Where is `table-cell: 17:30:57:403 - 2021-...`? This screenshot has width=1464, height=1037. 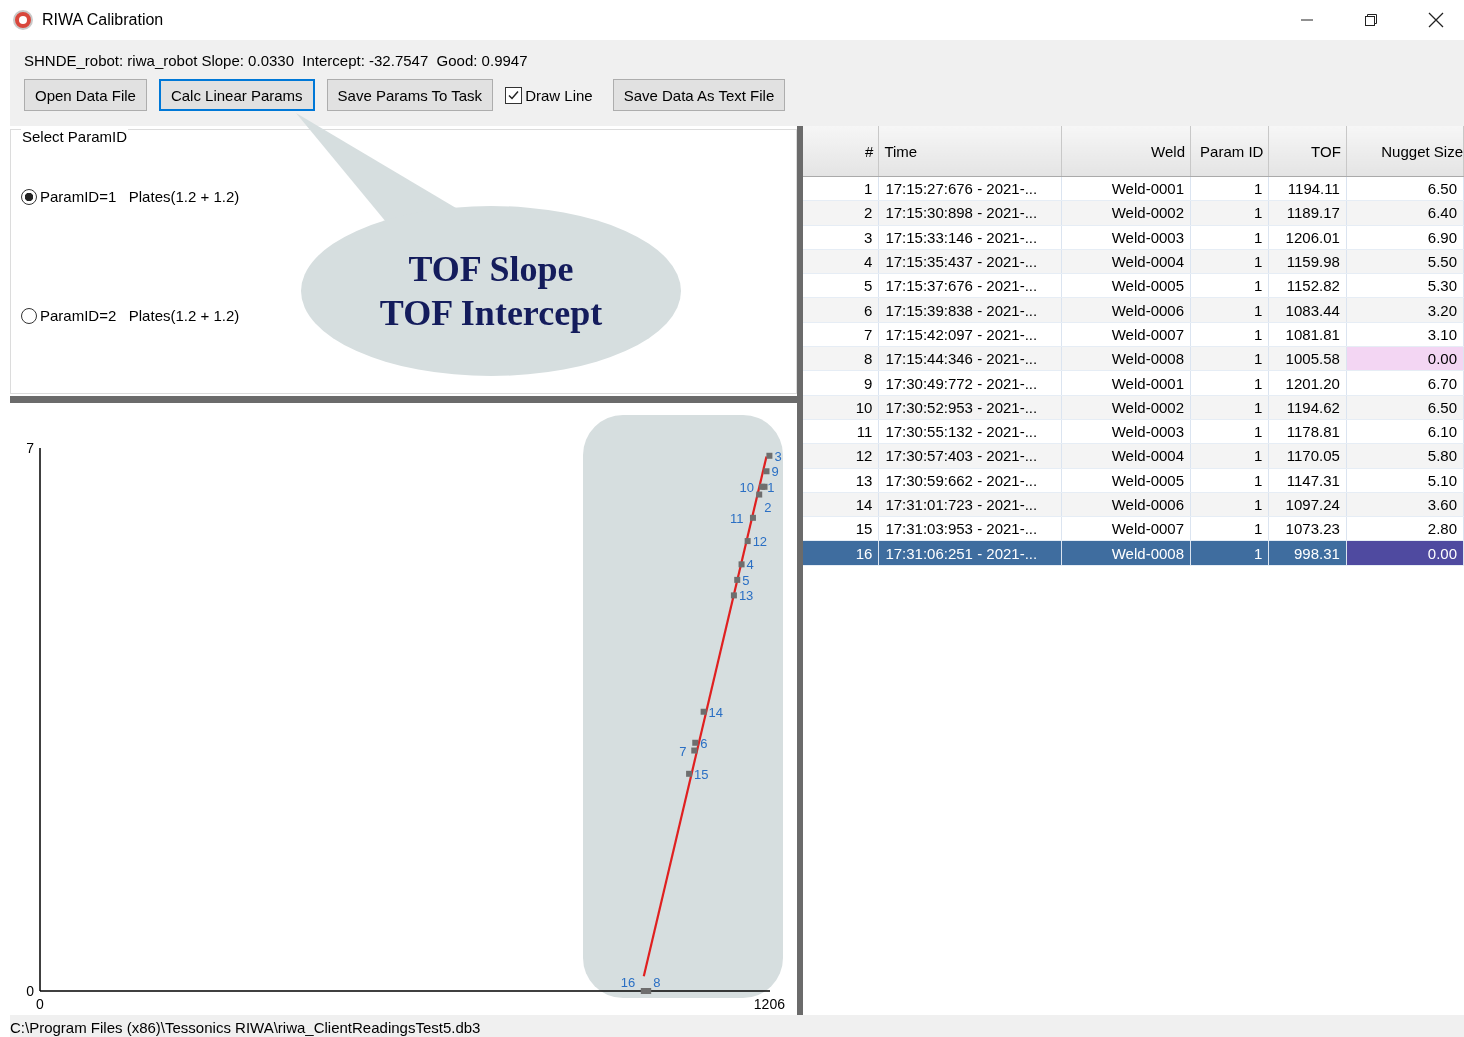 table-cell: 17:30:57:403 - 2021-... is located at coordinates (970, 456).